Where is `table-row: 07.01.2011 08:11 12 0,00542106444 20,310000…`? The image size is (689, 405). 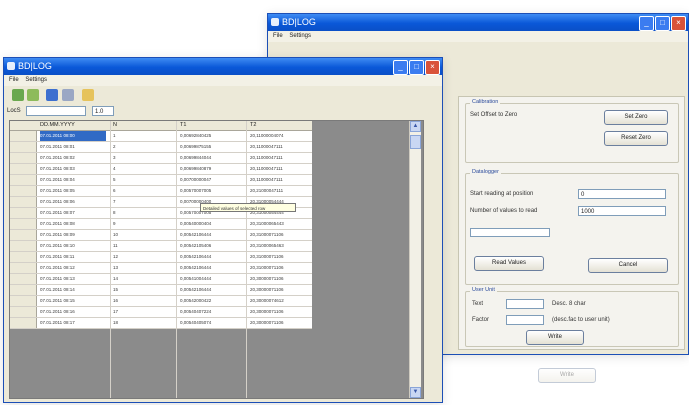
table-row: 07.01.2011 08:11 12 0,00542106444 20,310000… is located at coordinates (161, 257).